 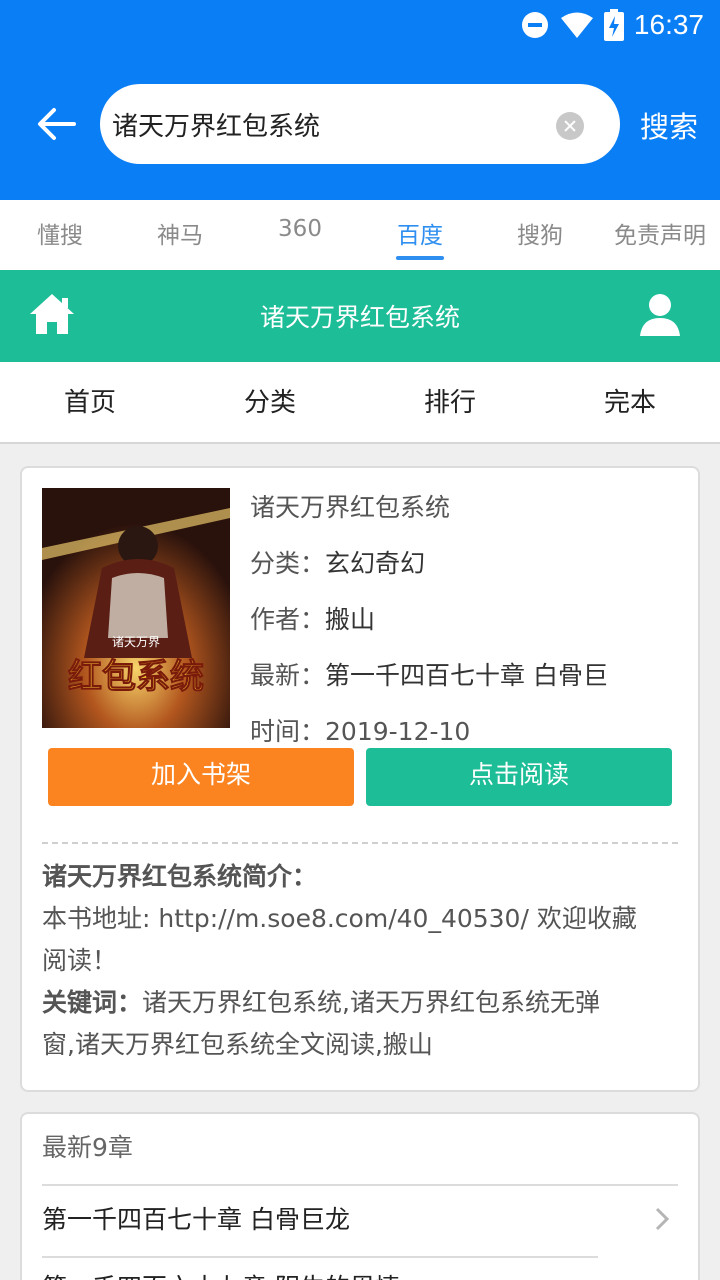 I want to click on search-box, so click(x=360, y=124).